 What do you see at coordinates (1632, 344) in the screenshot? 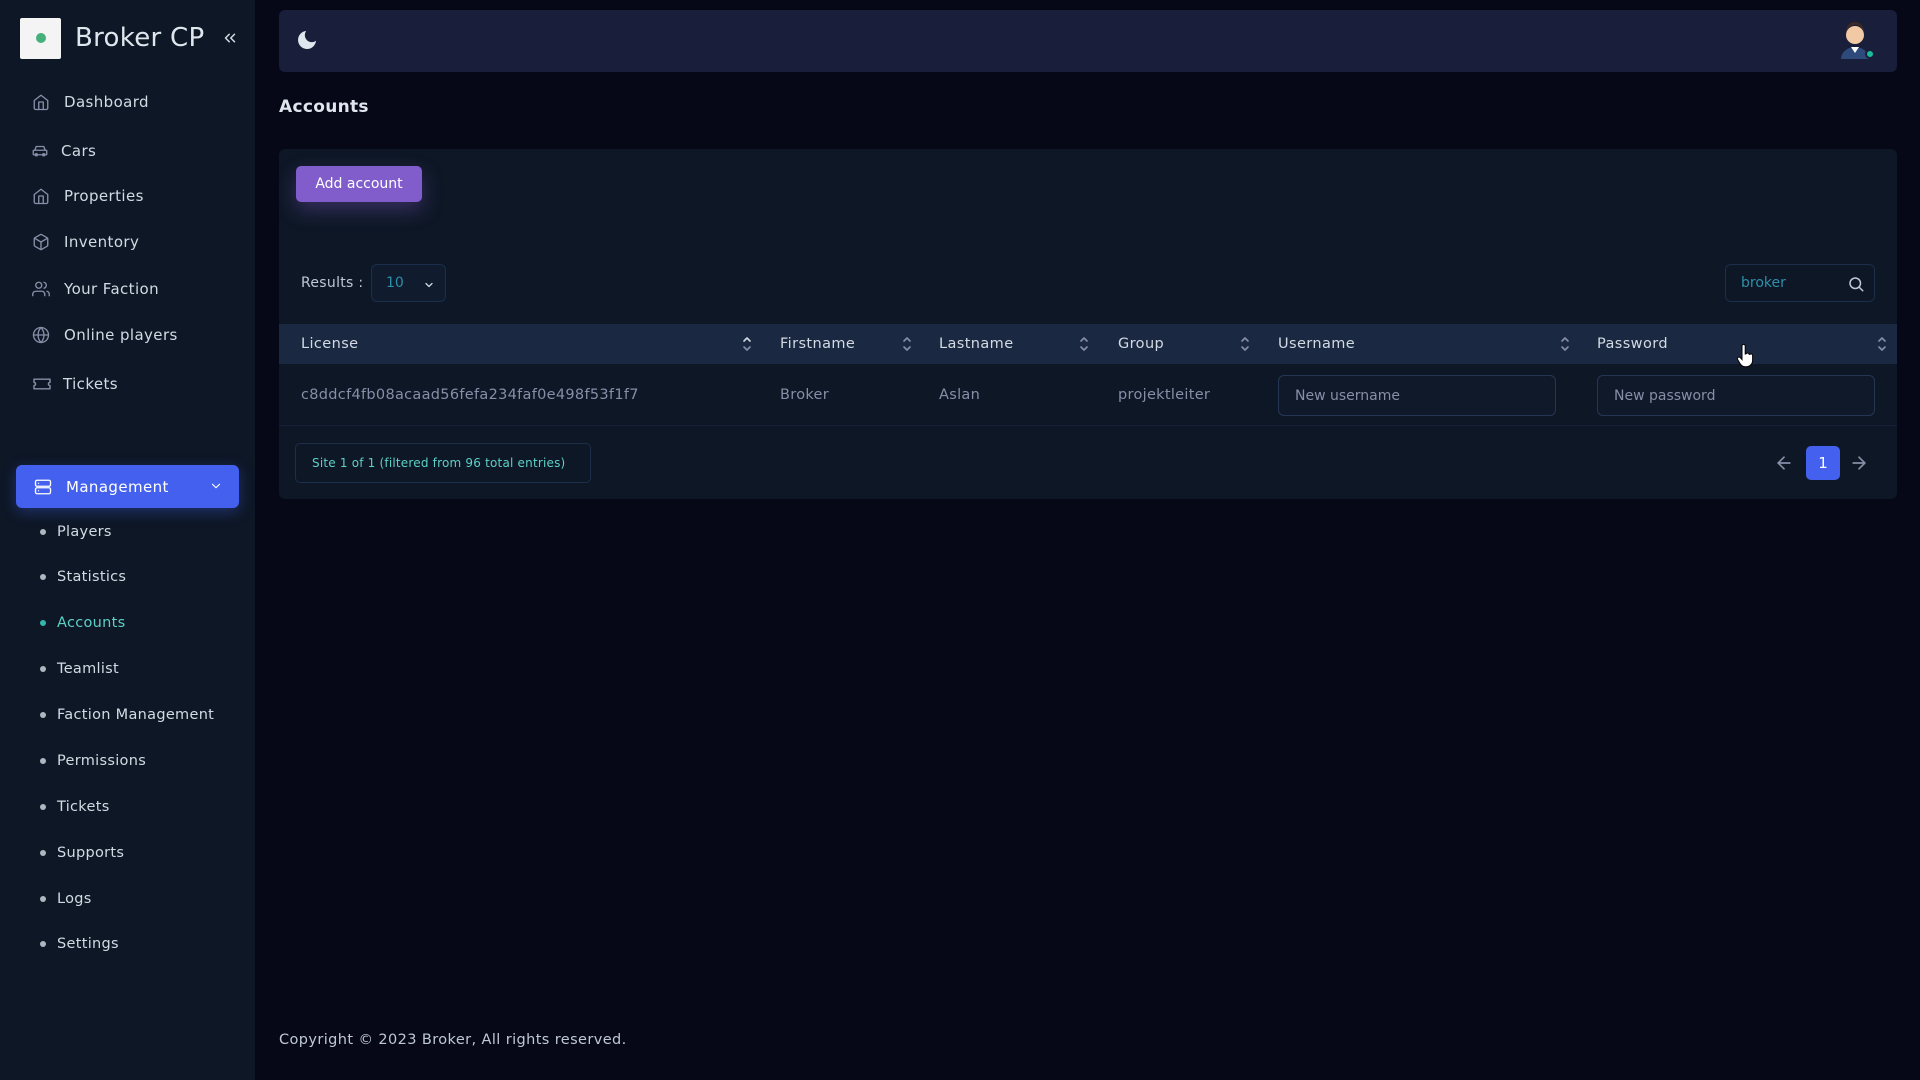
I see `column-header-password: Password` at bounding box center [1632, 344].